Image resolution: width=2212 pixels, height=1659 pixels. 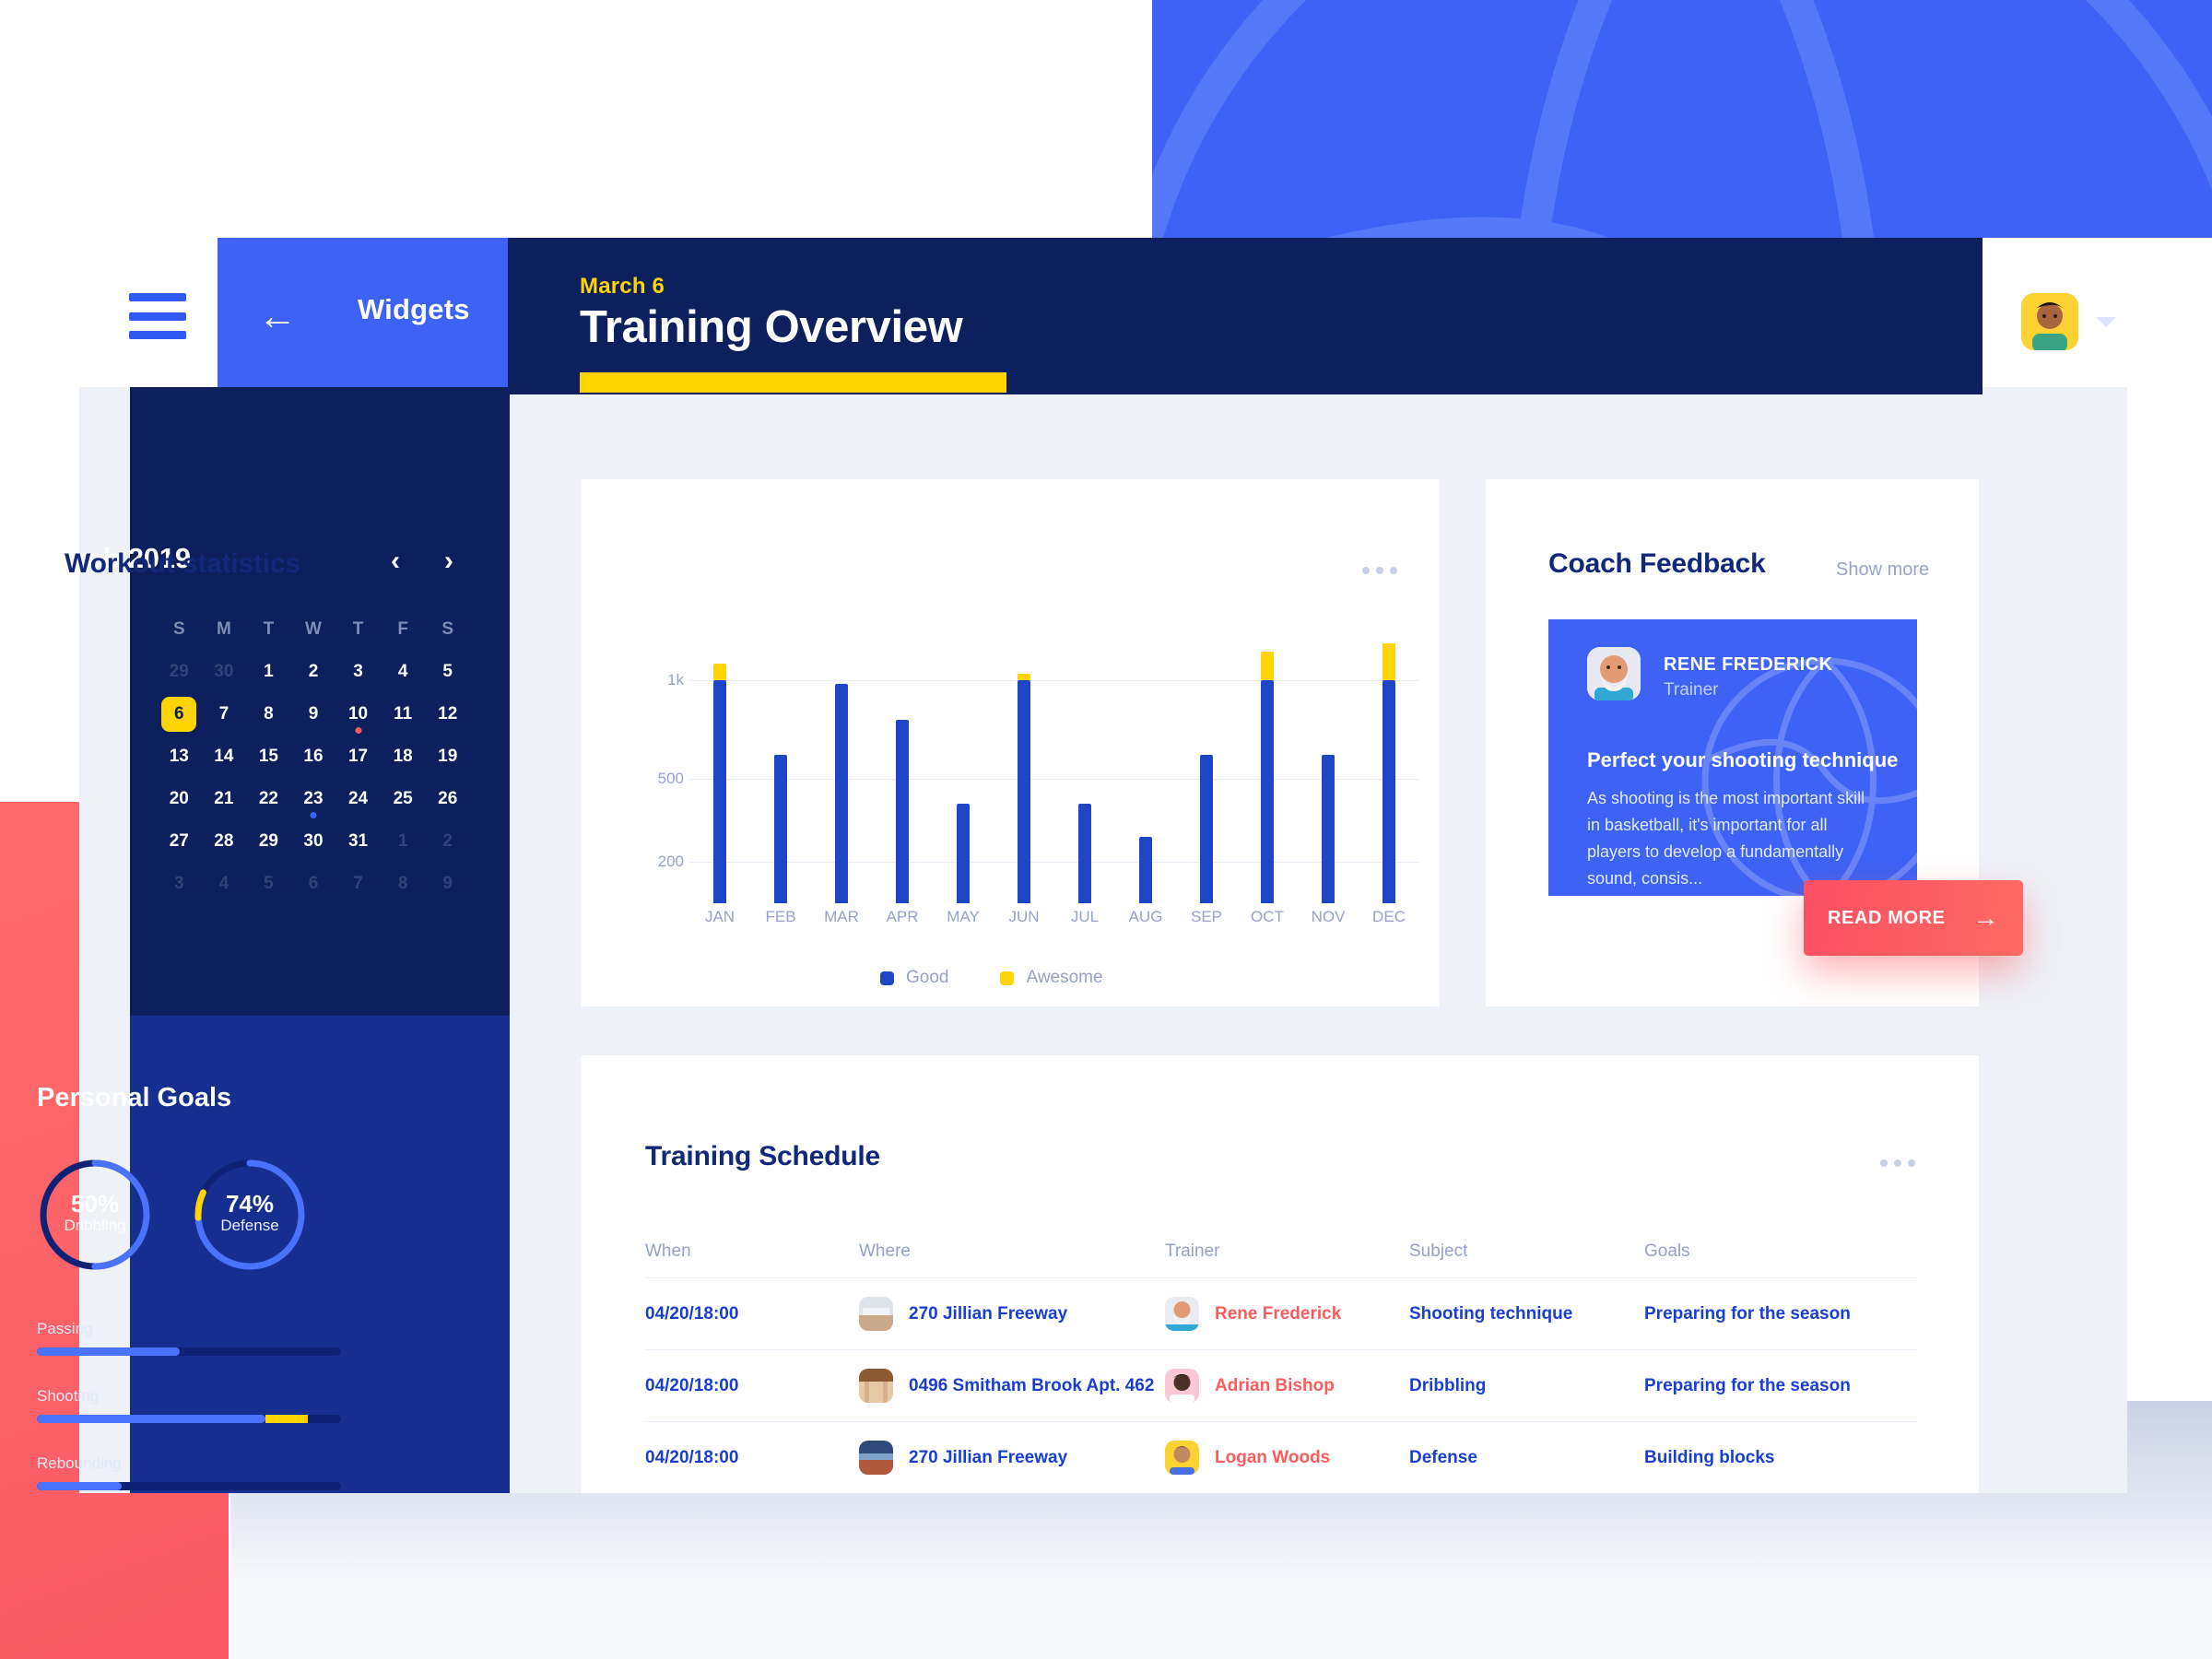 I want to click on arrow-left-icon: ←, so click(x=277, y=316).